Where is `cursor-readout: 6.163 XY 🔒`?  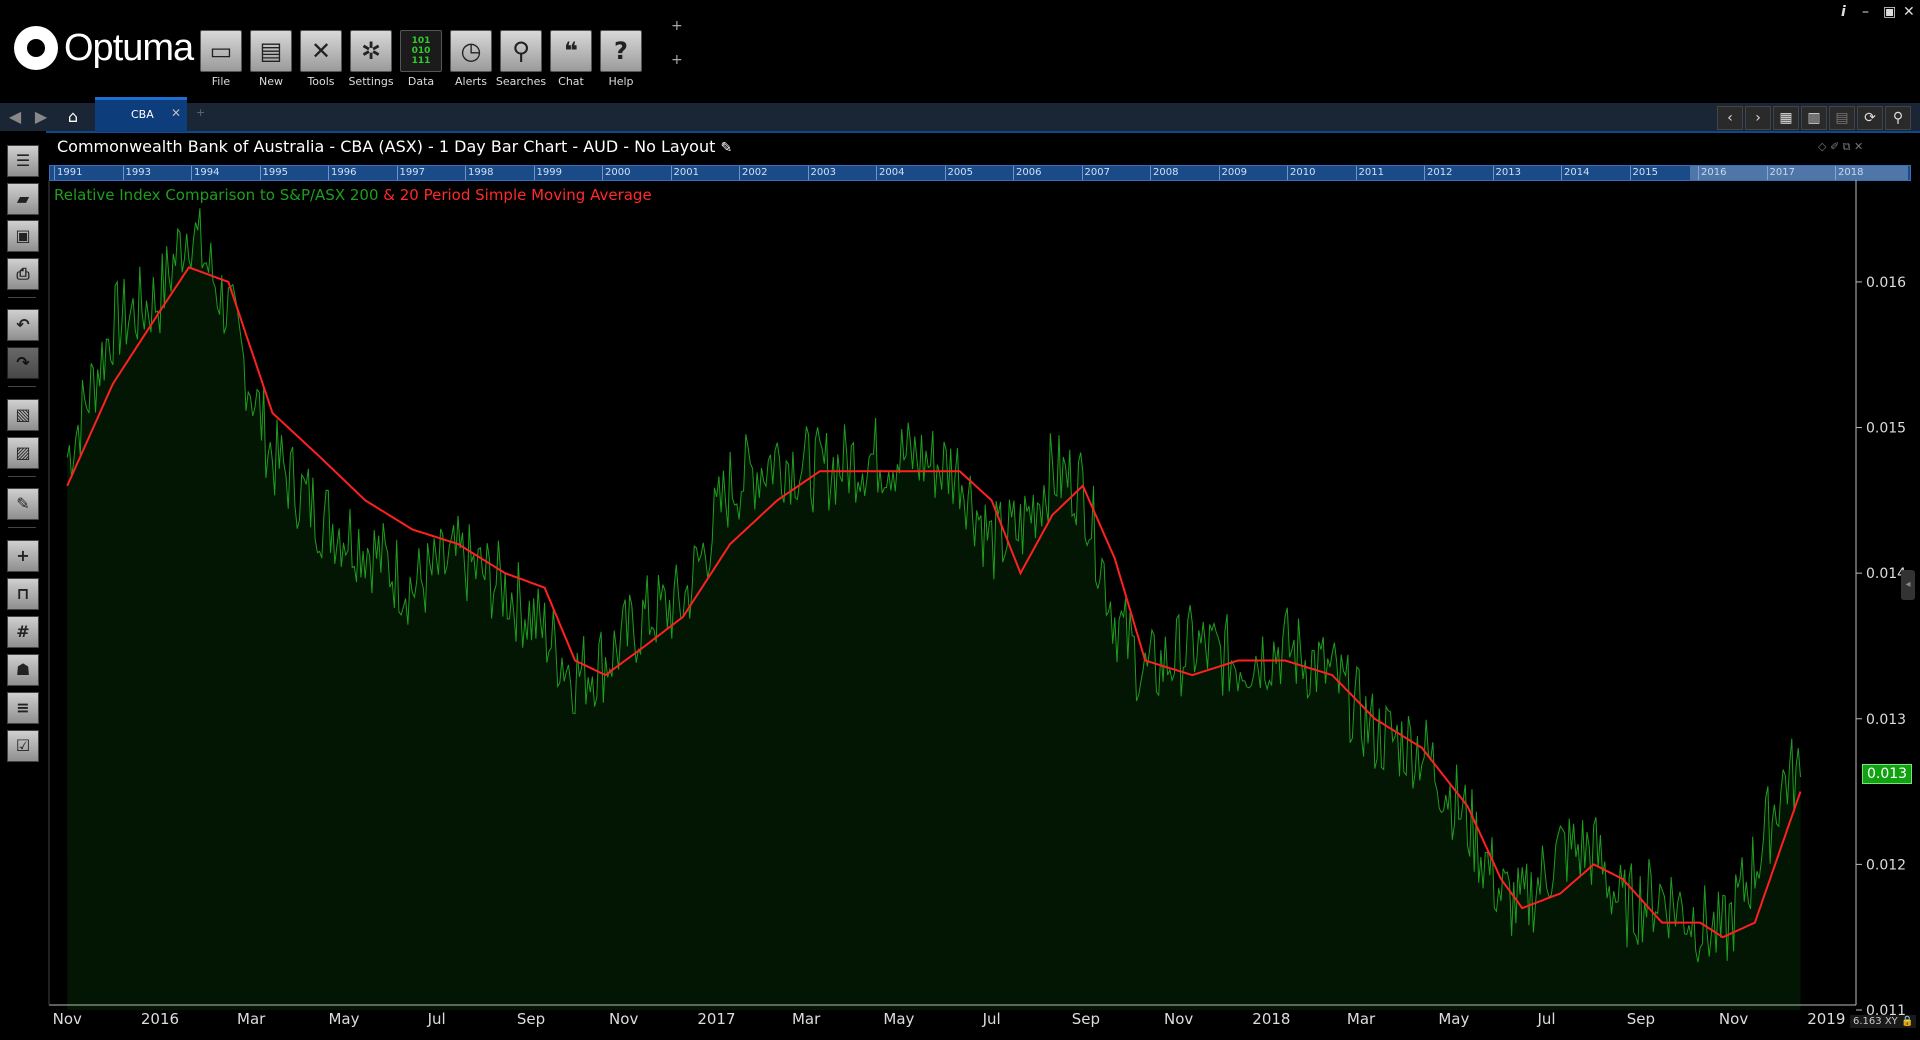
cursor-readout: 6.163 XY 🔒 is located at coordinates (1883, 1021).